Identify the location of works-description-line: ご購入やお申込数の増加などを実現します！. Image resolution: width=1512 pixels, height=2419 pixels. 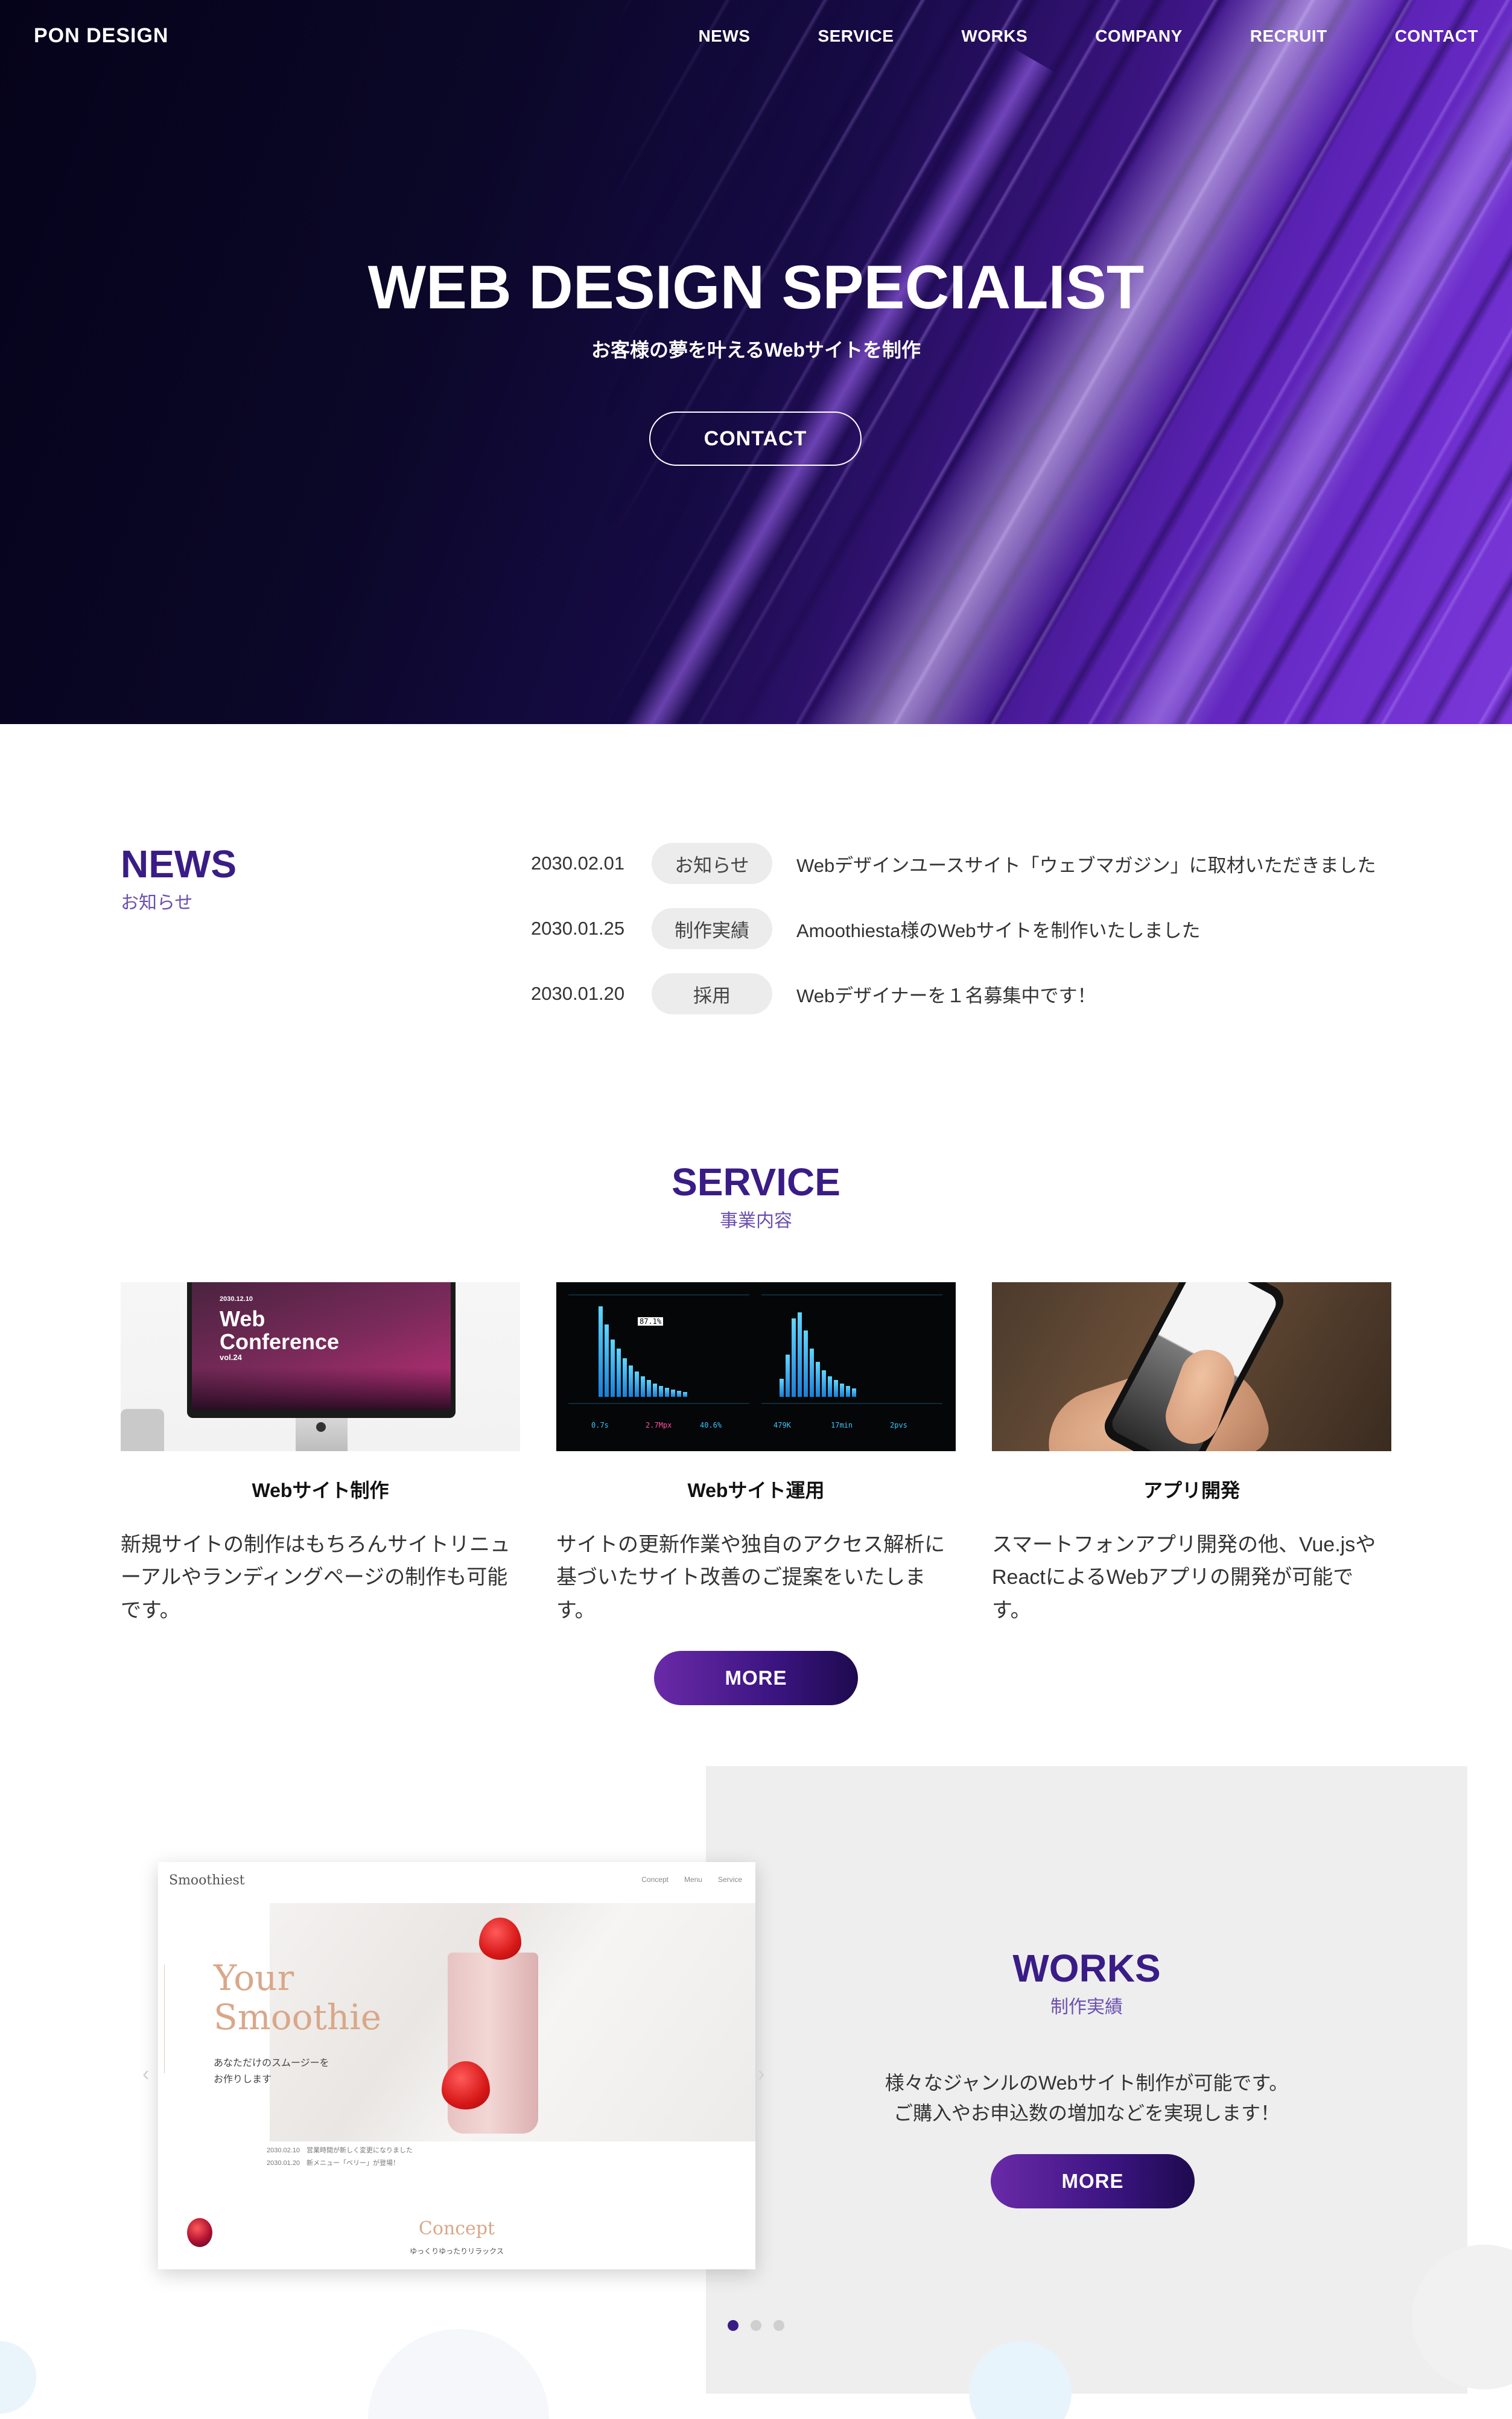
(1087, 2113).